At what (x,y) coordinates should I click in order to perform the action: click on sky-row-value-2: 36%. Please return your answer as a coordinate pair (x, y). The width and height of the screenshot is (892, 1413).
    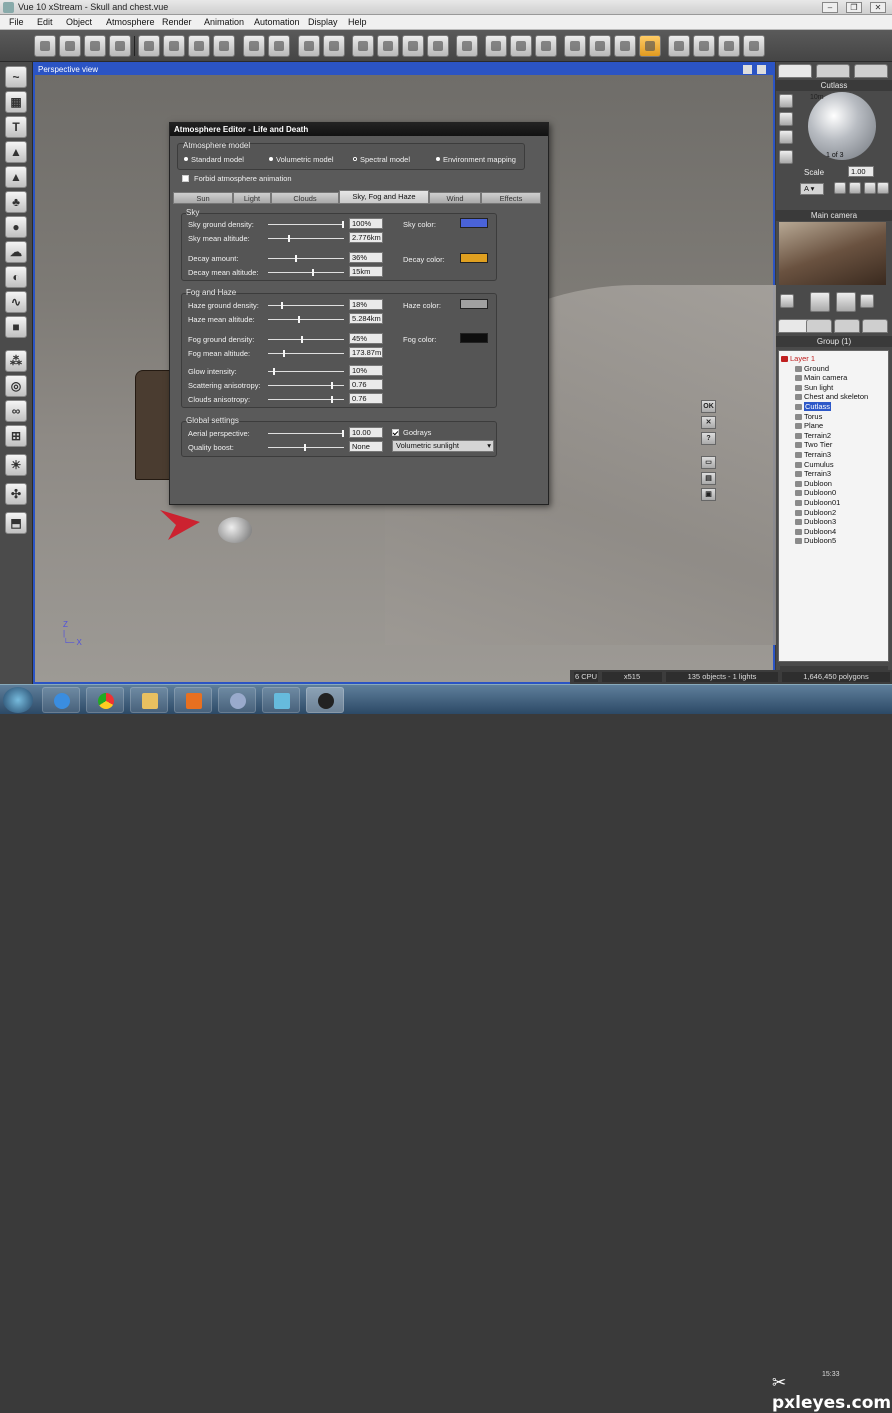
    Looking at the image, I should click on (366, 257).